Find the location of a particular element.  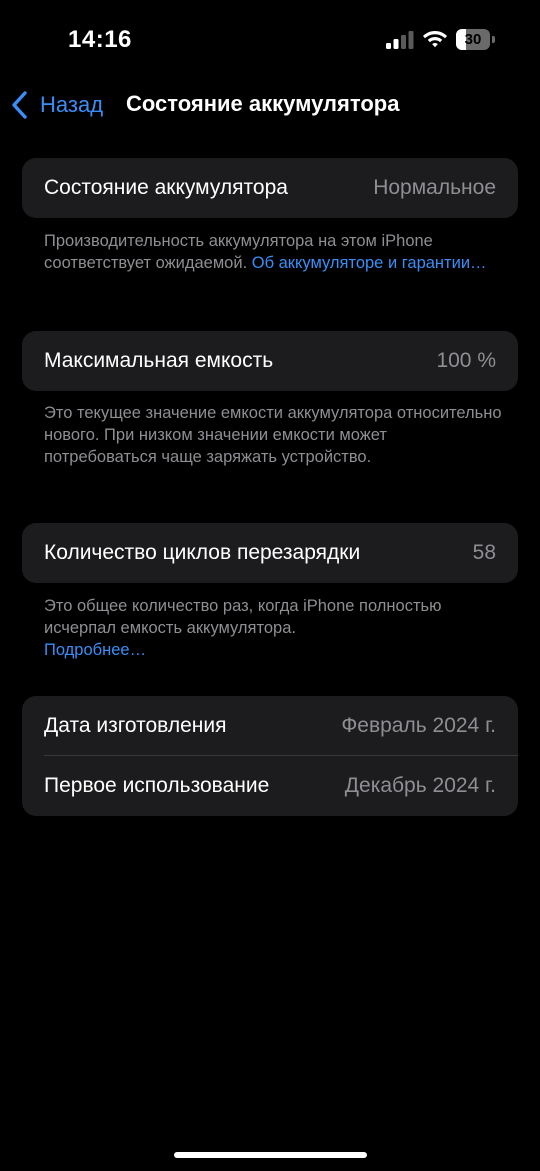

battery-percent: 30 is located at coordinates (473, 39).